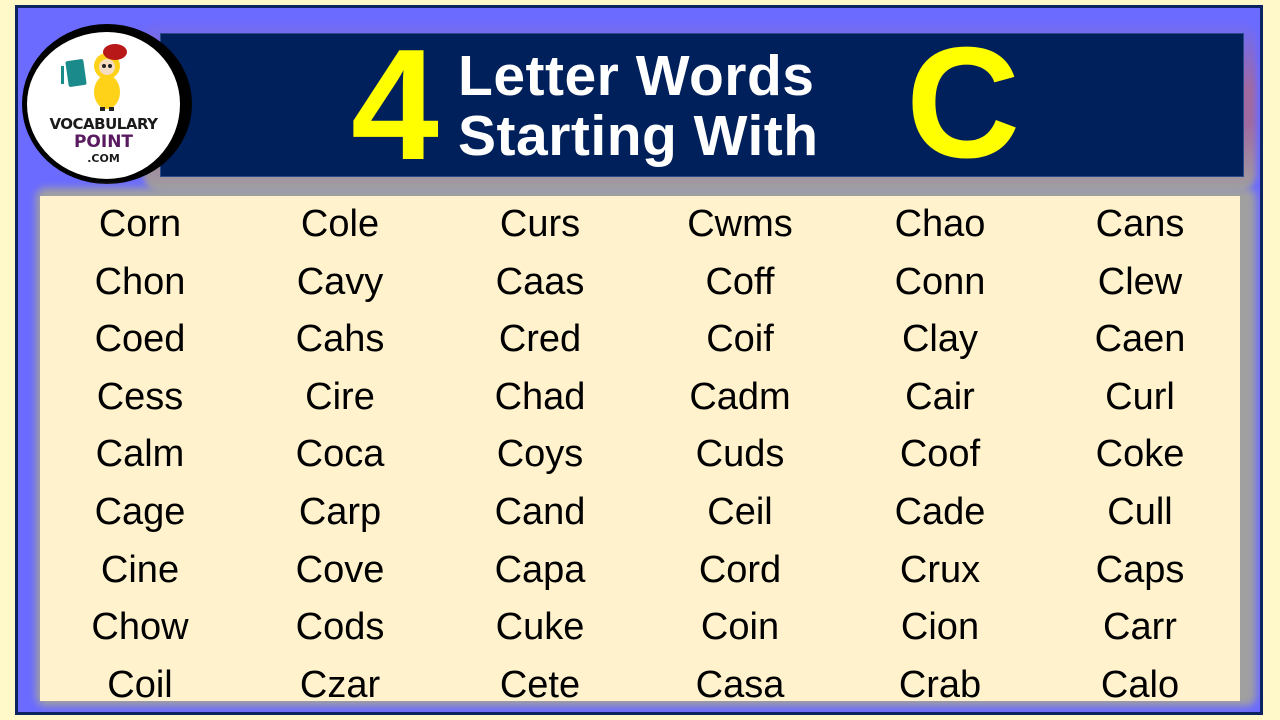 The height and width of the screenshot is (720, 1280). Describe the element at coordinates (740, 224) in the screenshot. I see `word-item: Cwms` at that location.